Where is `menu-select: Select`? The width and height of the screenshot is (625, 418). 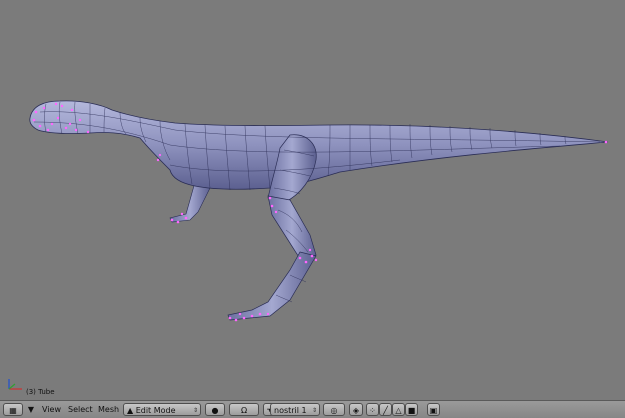
menu-select: Select is located at coordinates (80, 409).